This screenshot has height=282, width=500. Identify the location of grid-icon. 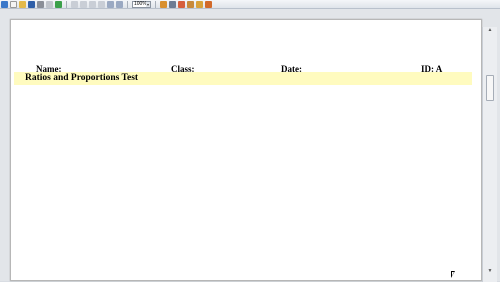
(119, 4).